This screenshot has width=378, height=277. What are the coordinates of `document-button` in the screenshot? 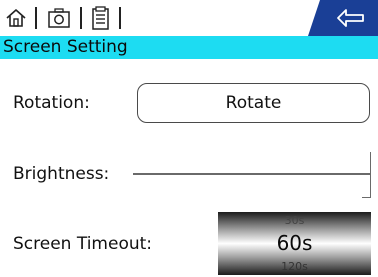 It's located at (100, 18).